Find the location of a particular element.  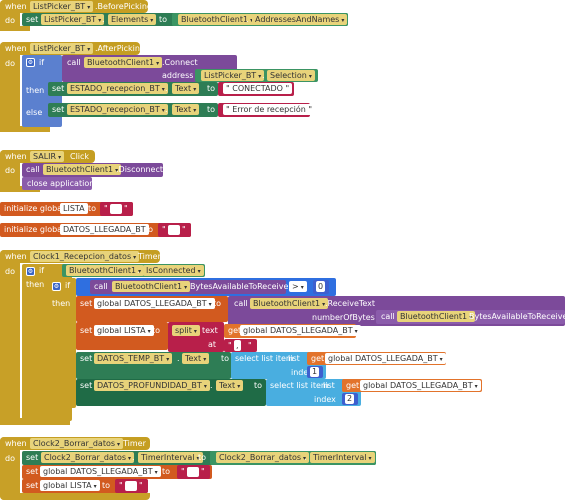

property-dropdown: IsConnected ▾ is located at coordinates (173, 270).